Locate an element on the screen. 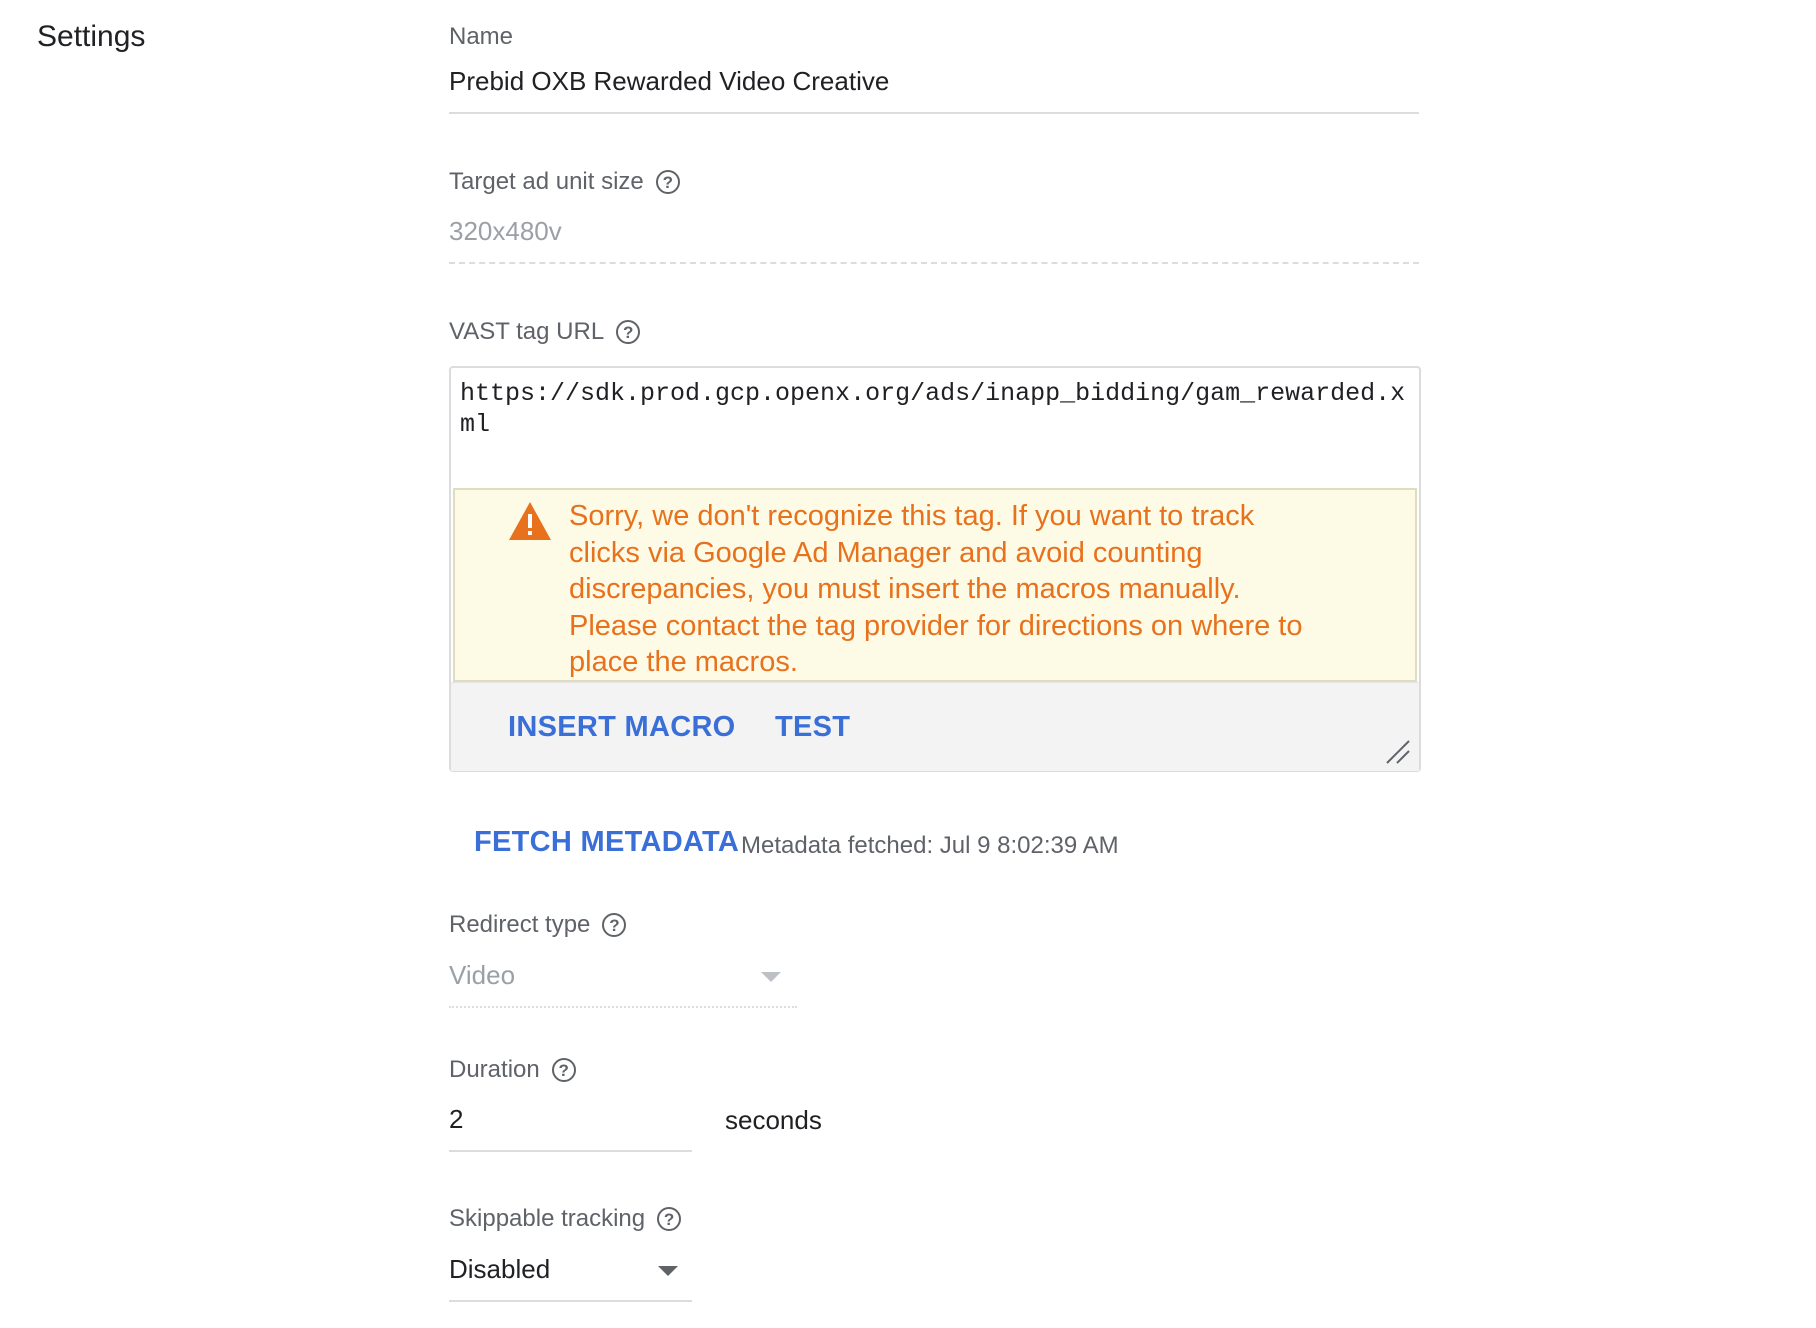  name-label-text: Name is located at coordinates (481, 36).